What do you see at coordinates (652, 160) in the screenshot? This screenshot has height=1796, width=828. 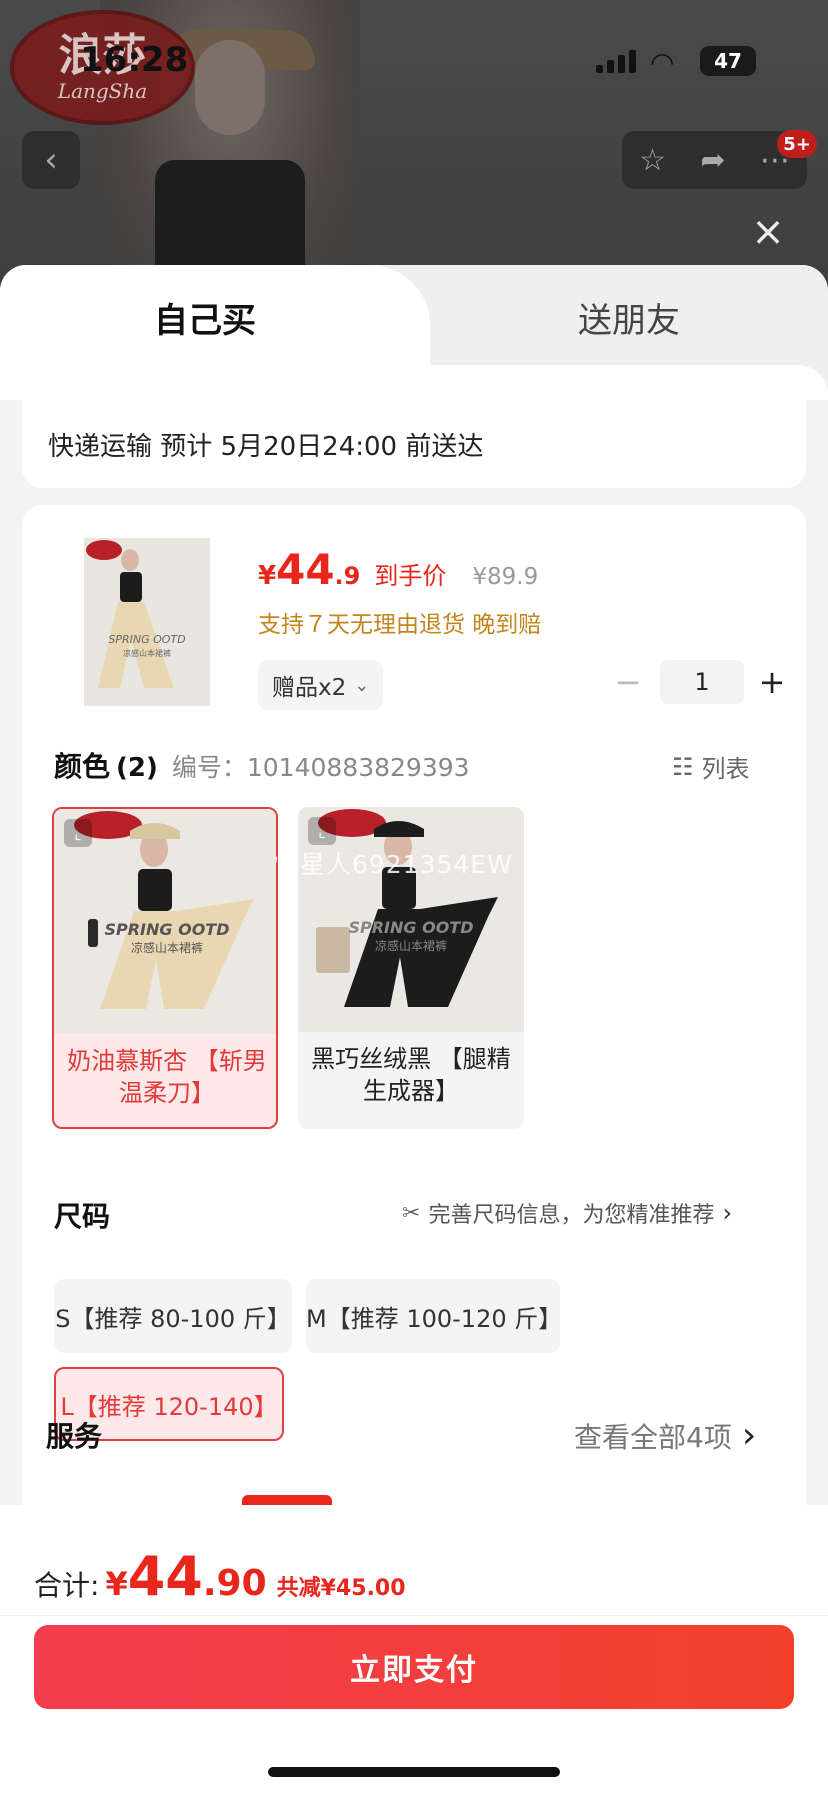 I see `favorite-star-icon: ☆` at bounding box center [652, 160].